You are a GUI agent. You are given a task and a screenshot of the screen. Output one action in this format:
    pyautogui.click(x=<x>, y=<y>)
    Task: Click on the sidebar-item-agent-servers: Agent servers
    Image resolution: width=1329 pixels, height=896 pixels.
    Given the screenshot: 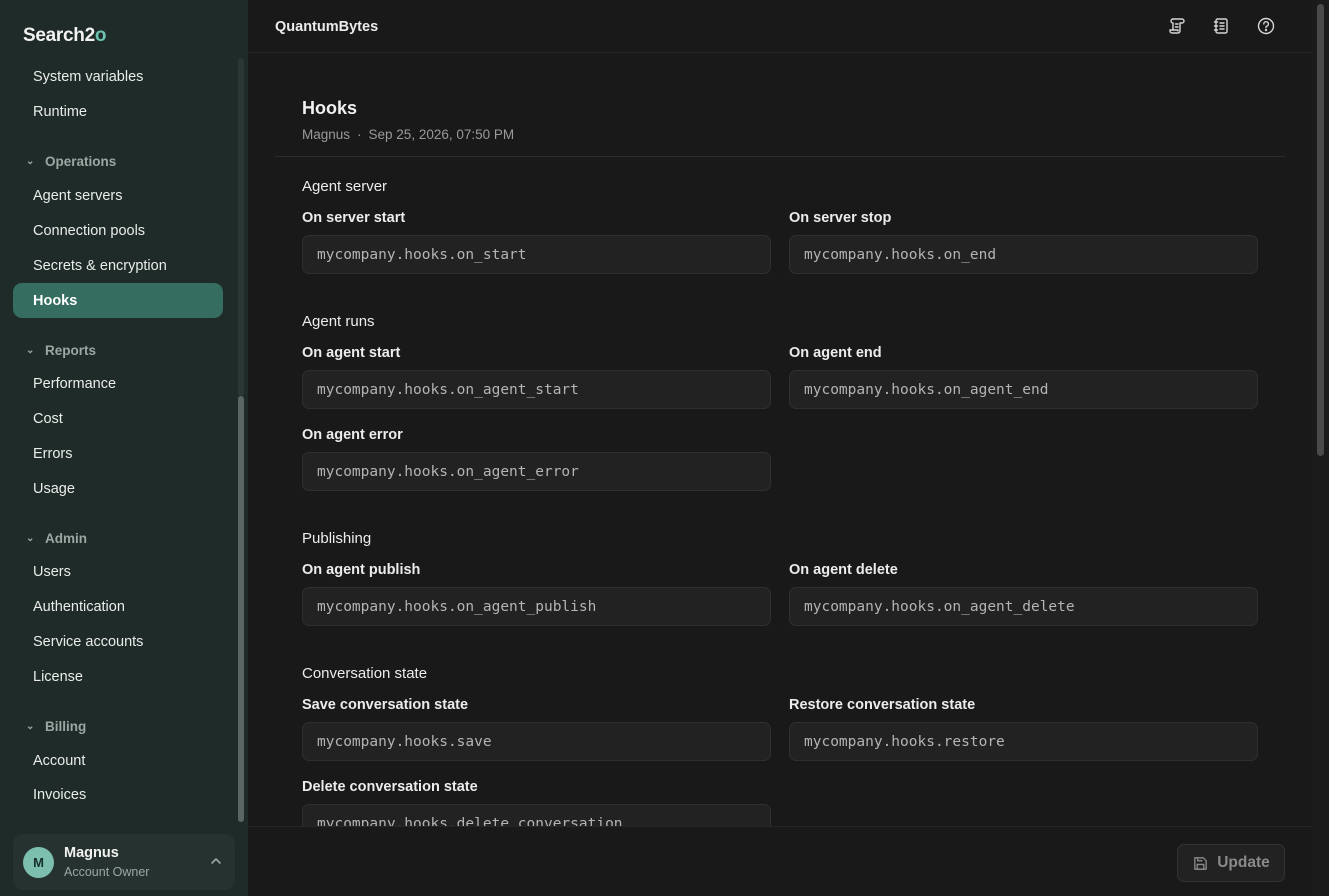 What is the action you would take?
    pyautogui.click(x=118, y=195)
    